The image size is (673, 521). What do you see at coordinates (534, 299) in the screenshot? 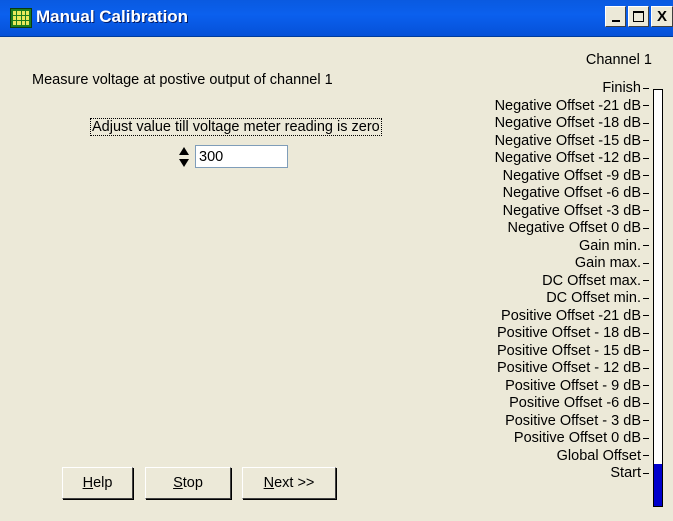
I see `step-item: DC Offset min.` at bounding box center [534, 299].